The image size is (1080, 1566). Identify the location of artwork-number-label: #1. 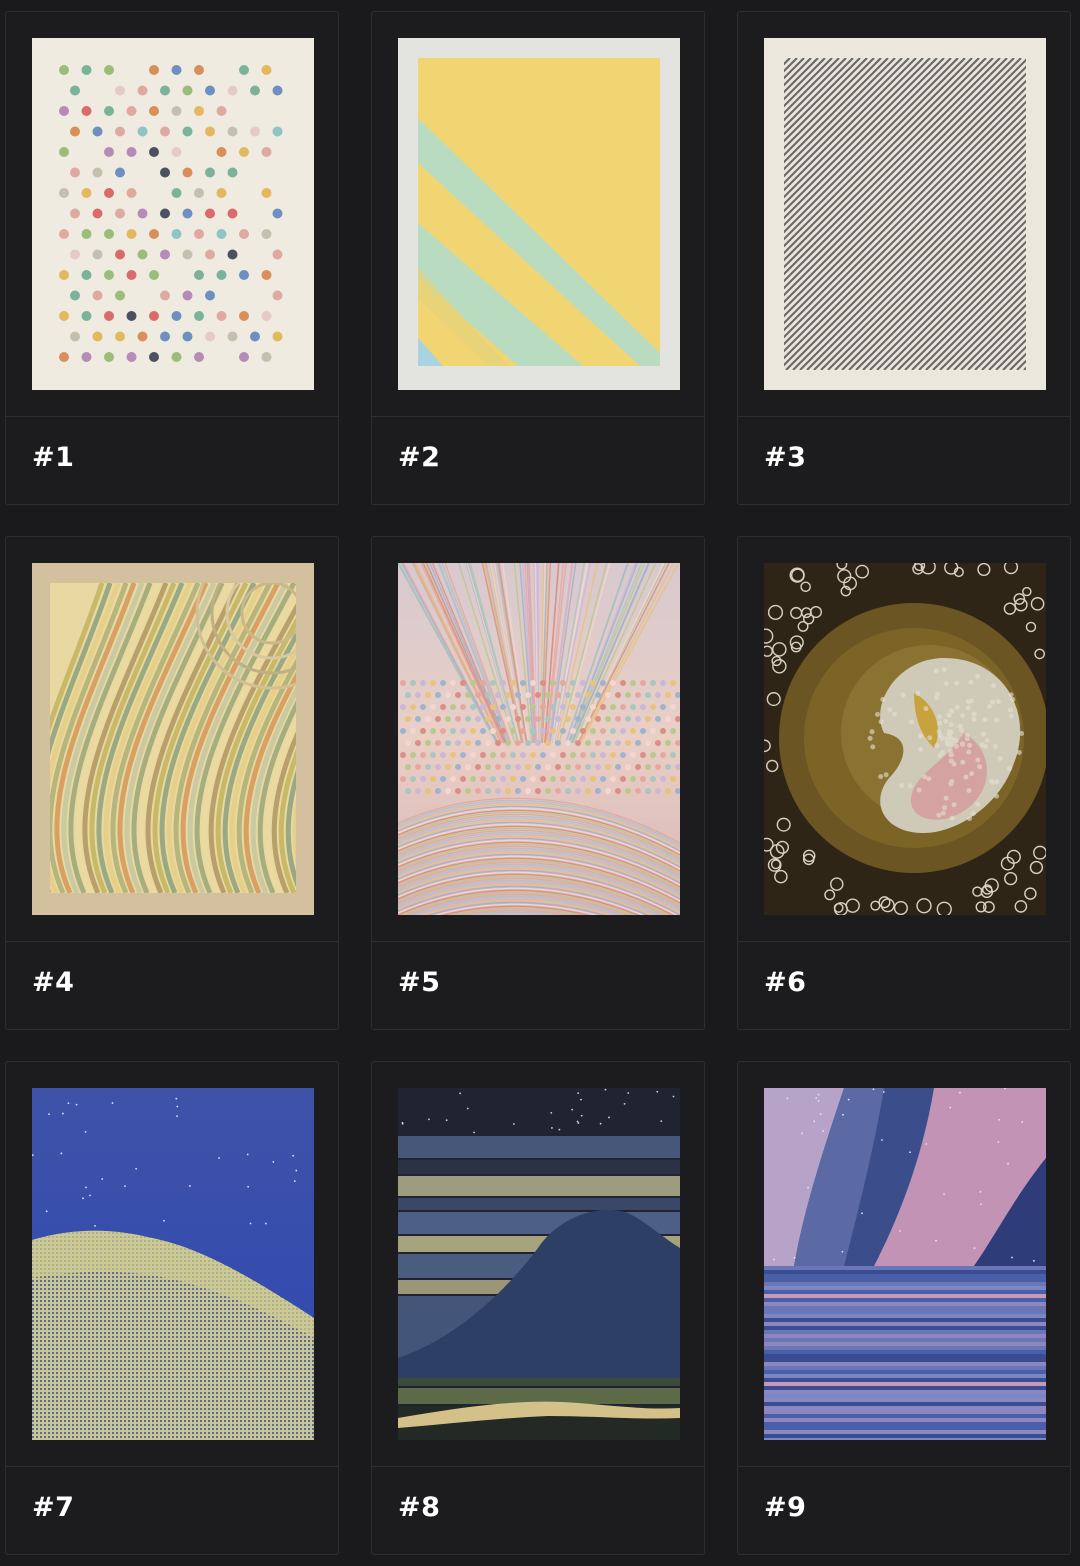
(53, 457).